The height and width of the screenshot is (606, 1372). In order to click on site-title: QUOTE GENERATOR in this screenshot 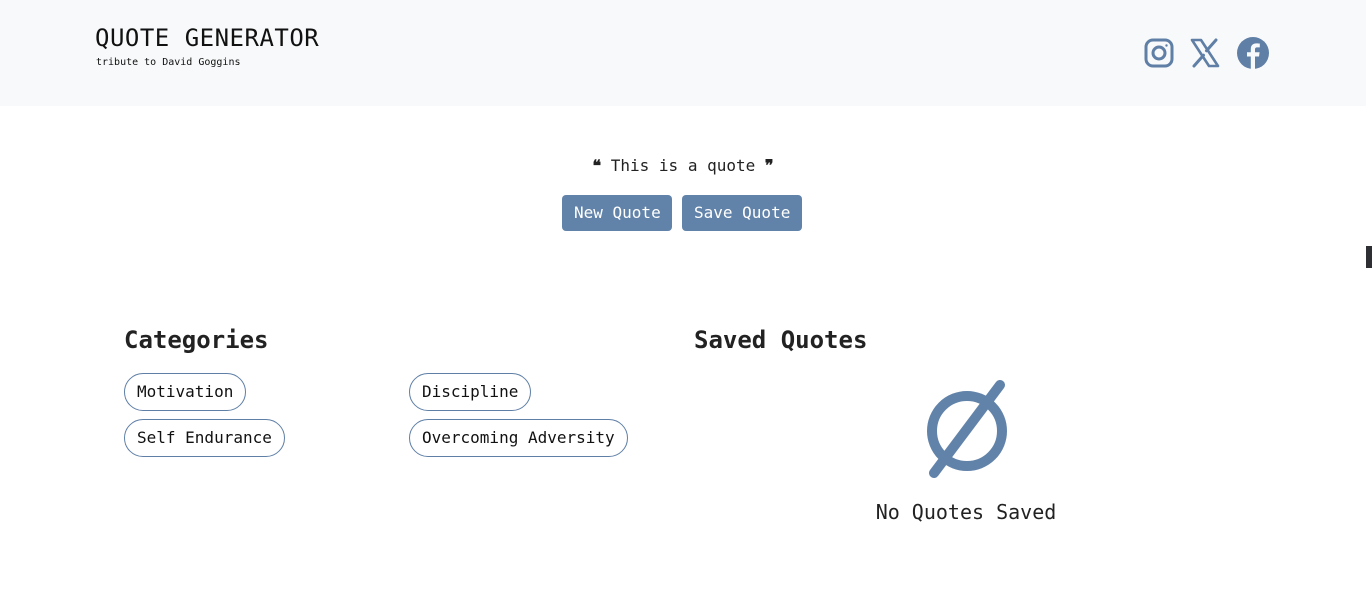, I will do `click(207, 38)`.